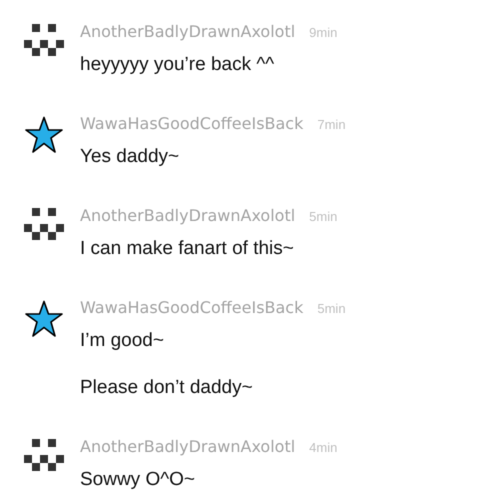 The height and width of the screenshot is (500, 504). Describe the element at coordinates (130, 157) in the screenshot. I see `message-text: Yes daddy~` at that location.